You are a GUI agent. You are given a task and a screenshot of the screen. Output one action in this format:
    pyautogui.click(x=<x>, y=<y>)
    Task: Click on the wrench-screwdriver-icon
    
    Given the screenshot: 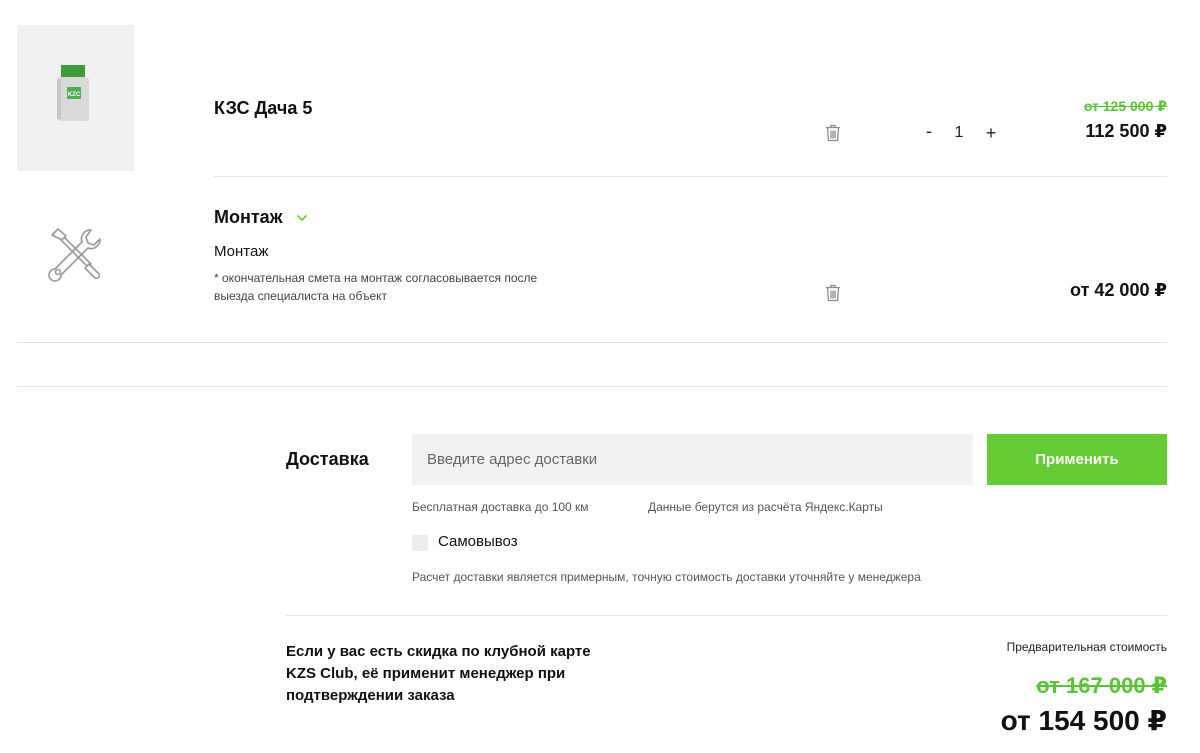 What is the action you would take?
    pyautogui.click(x=74, y=255)
    